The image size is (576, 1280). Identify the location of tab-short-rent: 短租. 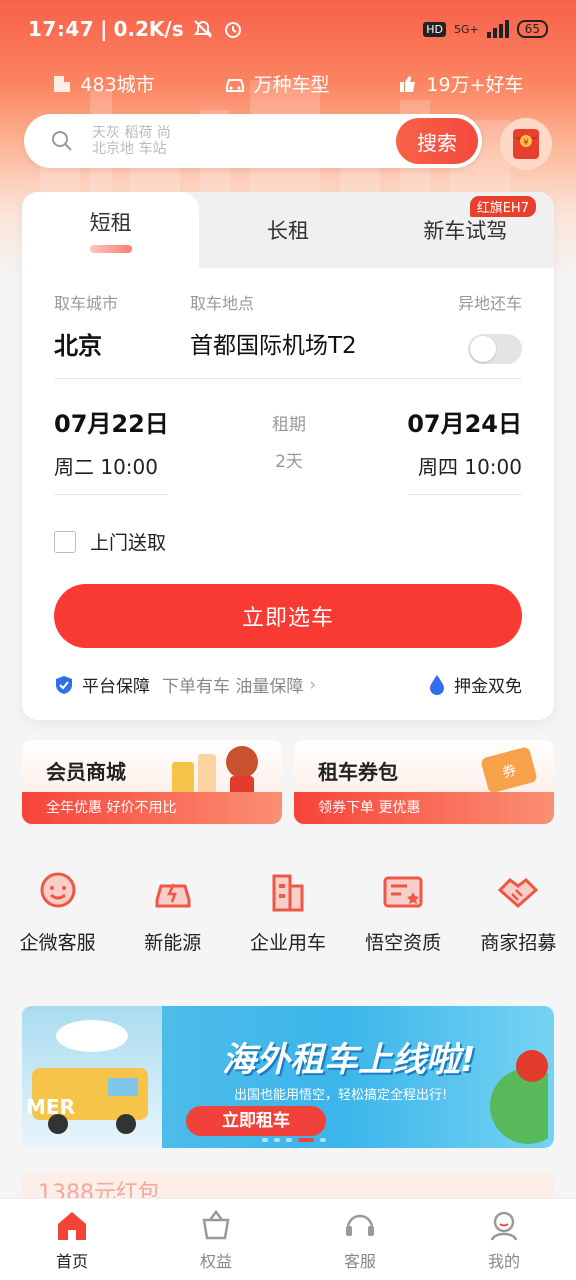
(111, 230).